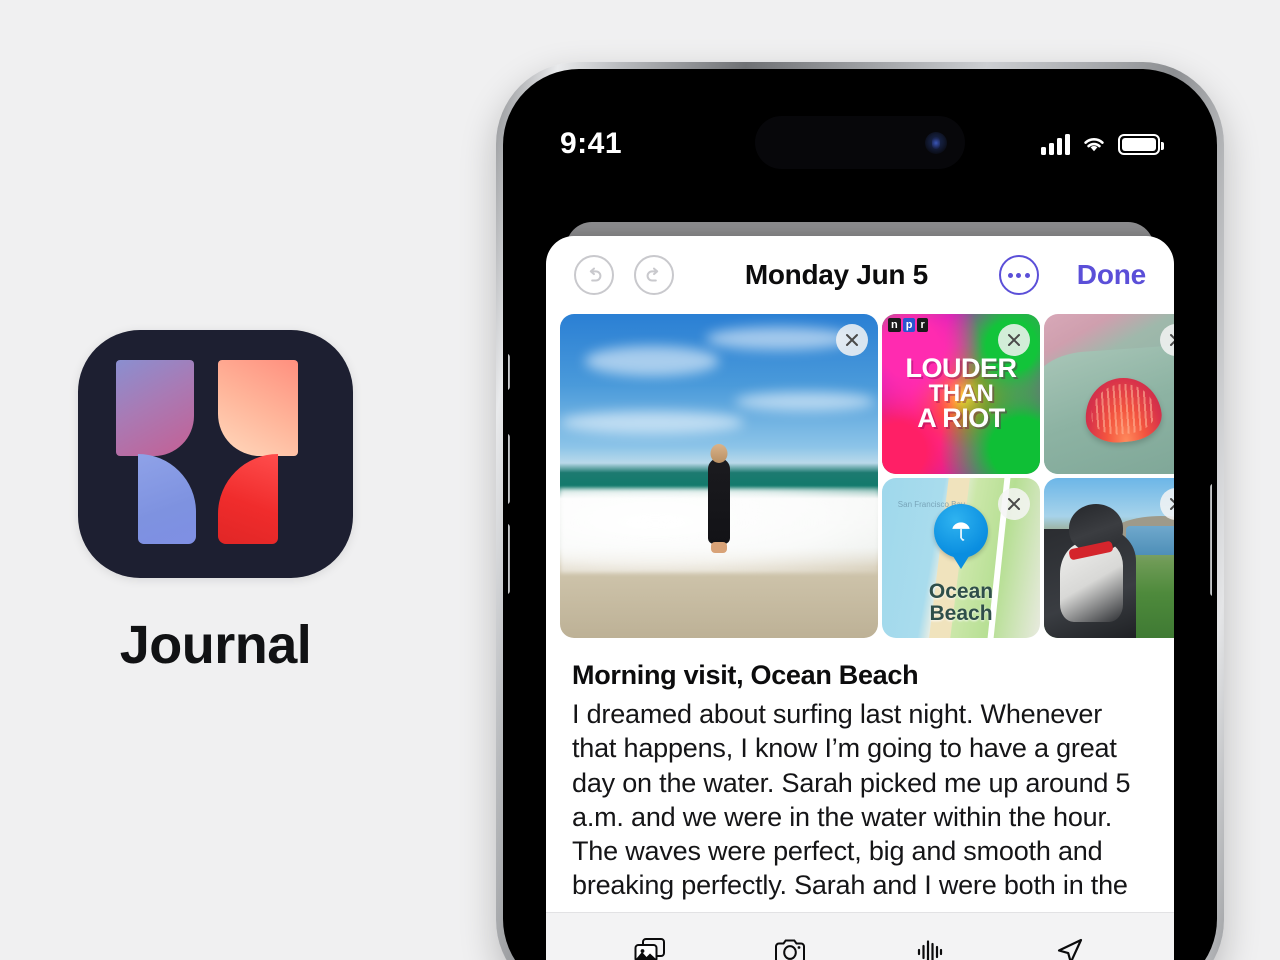 This screenshot has width=1280, height=960. Describe the element at coordinates (258, 408) in the screenshot. I see `icon-petal-top-right` at that location.